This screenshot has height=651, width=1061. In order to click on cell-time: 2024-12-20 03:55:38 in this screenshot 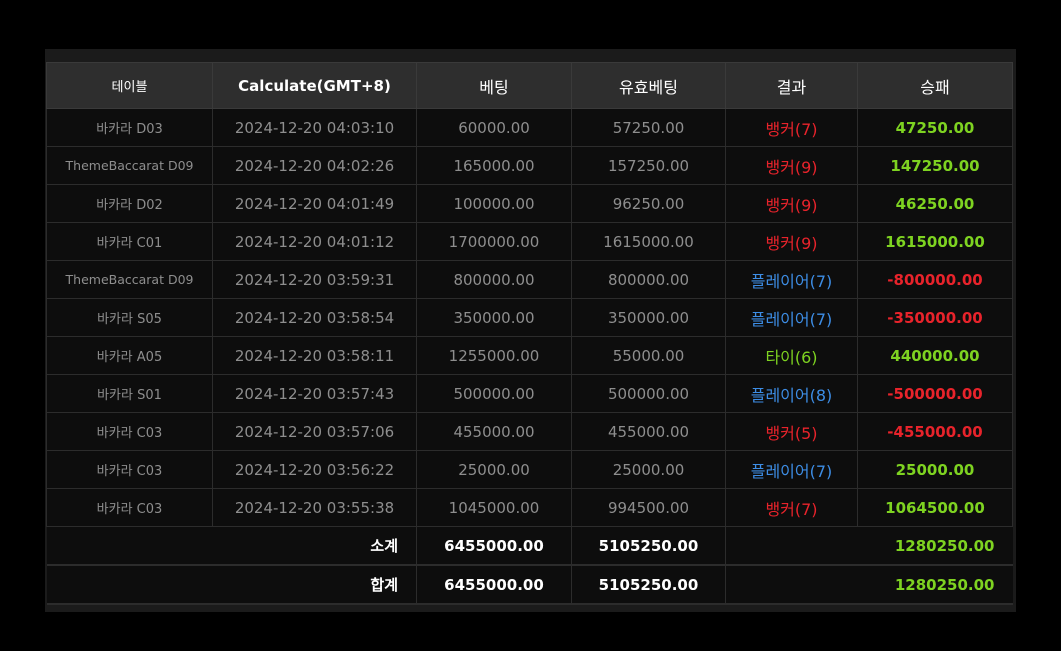, I will do `click(314, 507)`.